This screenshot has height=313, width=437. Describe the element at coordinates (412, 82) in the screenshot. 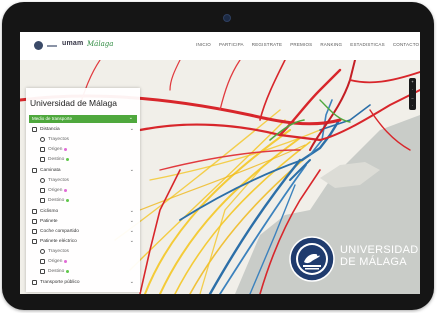

I see `zoom-in-icon: +` at that location.